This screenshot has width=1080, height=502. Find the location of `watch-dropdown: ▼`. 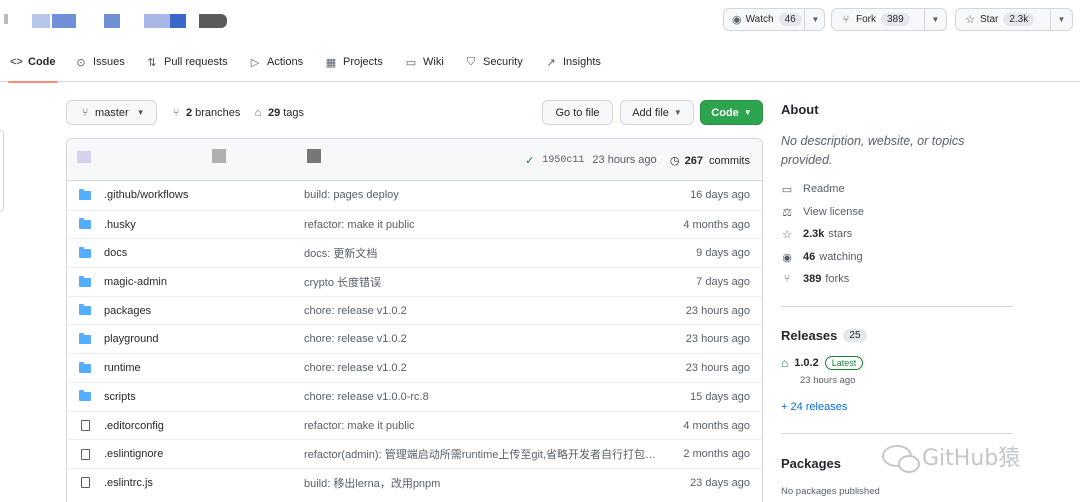

watch-dropdown: ▼ is located at coordinates (815, 19).